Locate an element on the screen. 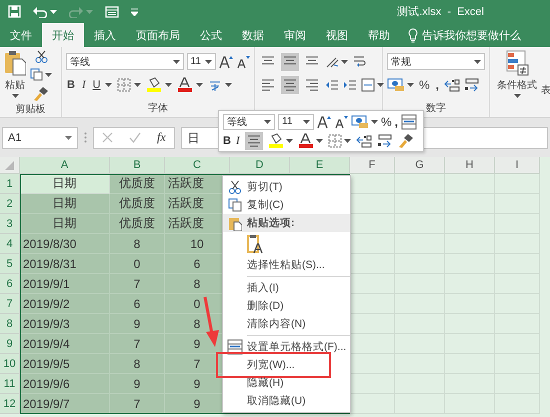 This screenshot has height=417, width=550. column-header: D is located at coordinates (260, 165).